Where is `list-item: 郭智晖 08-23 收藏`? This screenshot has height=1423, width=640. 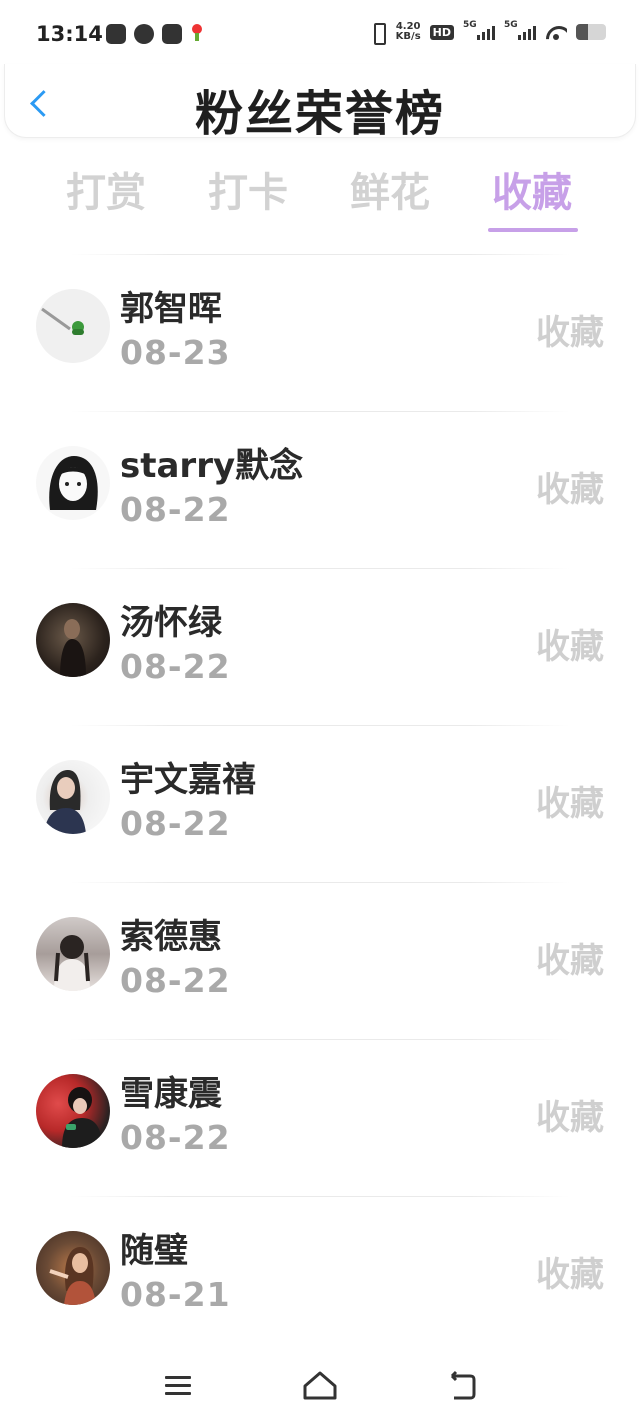 list-item: 郭智晖 08-23 收藏 is located at coordinates (320, 333).